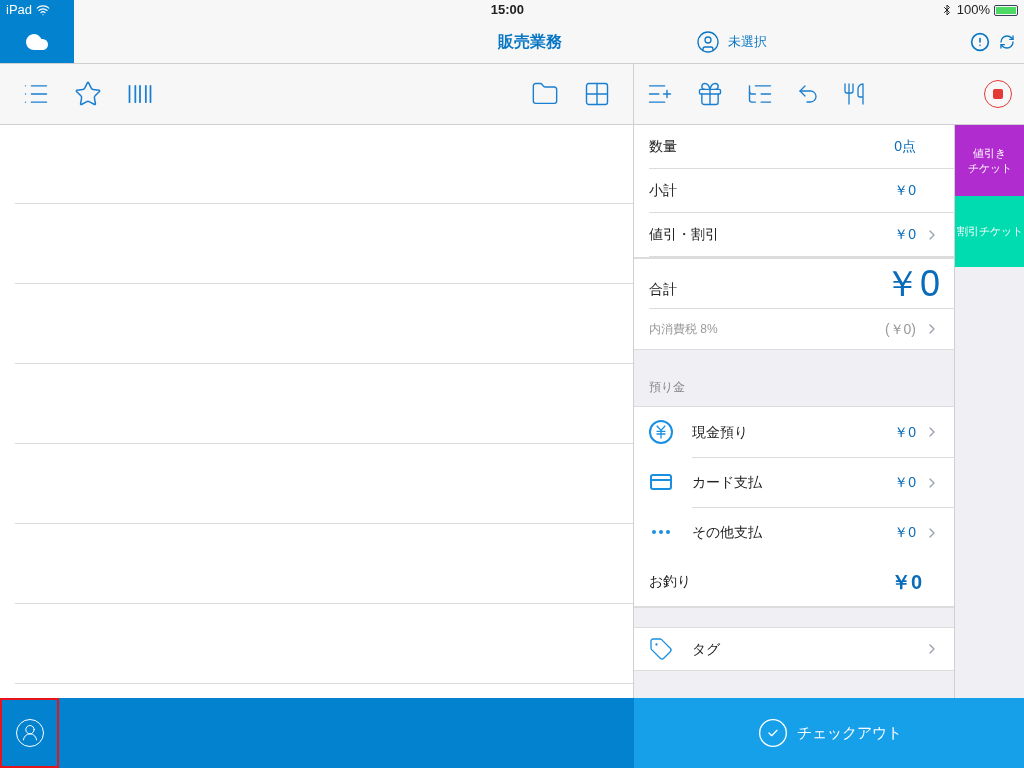 The height and width of the screenshot is (768, 1024). I want to click on grid-icon, so click(597, 94).